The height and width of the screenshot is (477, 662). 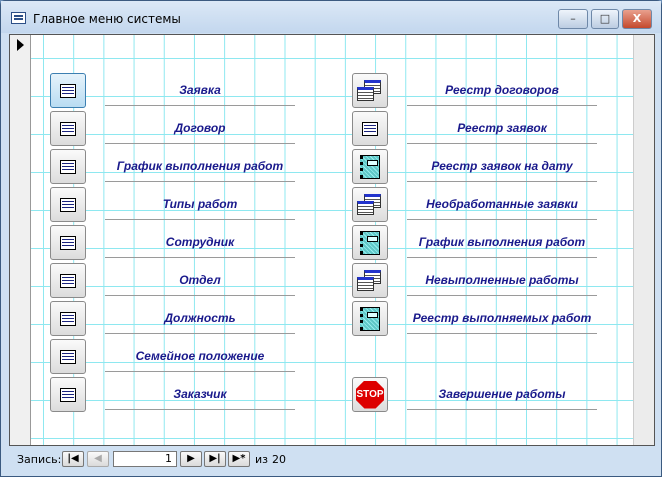 What do you see at coordinates (331, 17) in the screenshot?
I see `title-bar: Главное меню системы – □ X` at bounding box center [331, 17].